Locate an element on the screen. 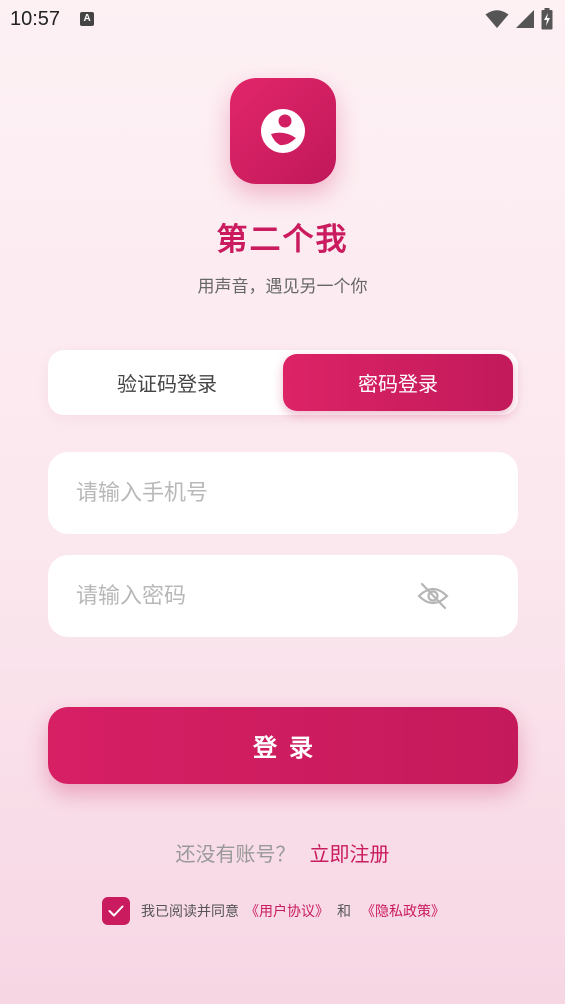 Image resolution: width=565 pixels, height=1004 pixels. agreement-row: 我已阅读并同意 《用户协议》 和 《隐私政策》 is located at coordinates (275, 911).